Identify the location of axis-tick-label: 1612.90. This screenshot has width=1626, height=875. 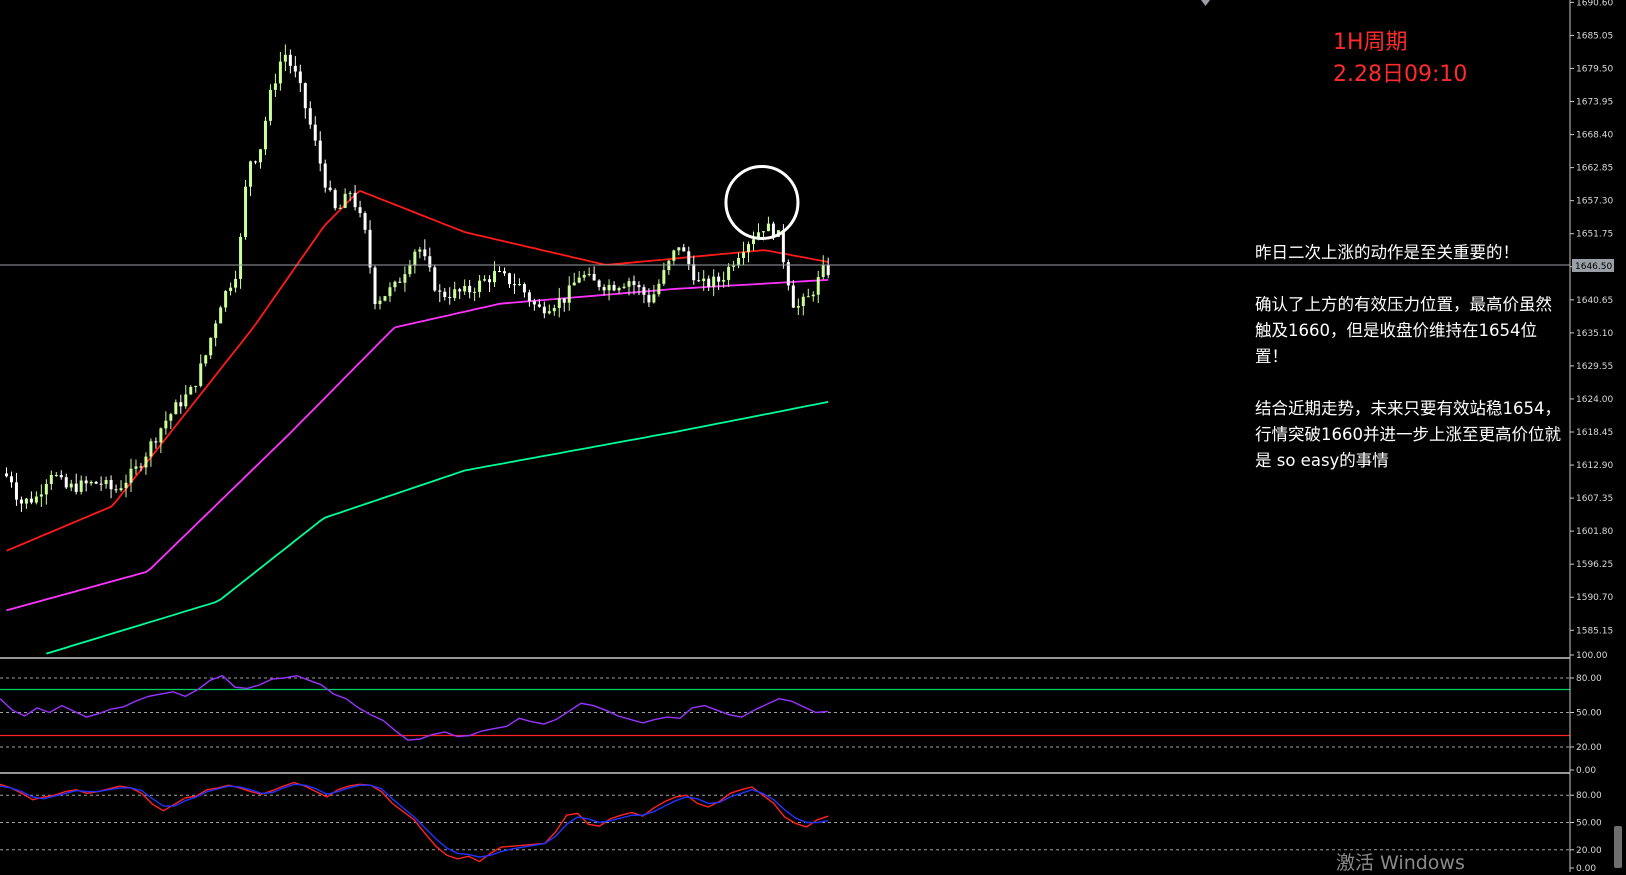
(1594, 466).